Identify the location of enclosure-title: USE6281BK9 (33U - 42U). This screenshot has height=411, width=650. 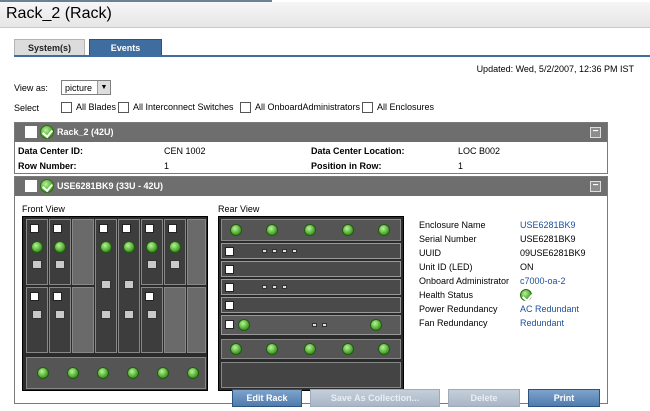
(110, 186).